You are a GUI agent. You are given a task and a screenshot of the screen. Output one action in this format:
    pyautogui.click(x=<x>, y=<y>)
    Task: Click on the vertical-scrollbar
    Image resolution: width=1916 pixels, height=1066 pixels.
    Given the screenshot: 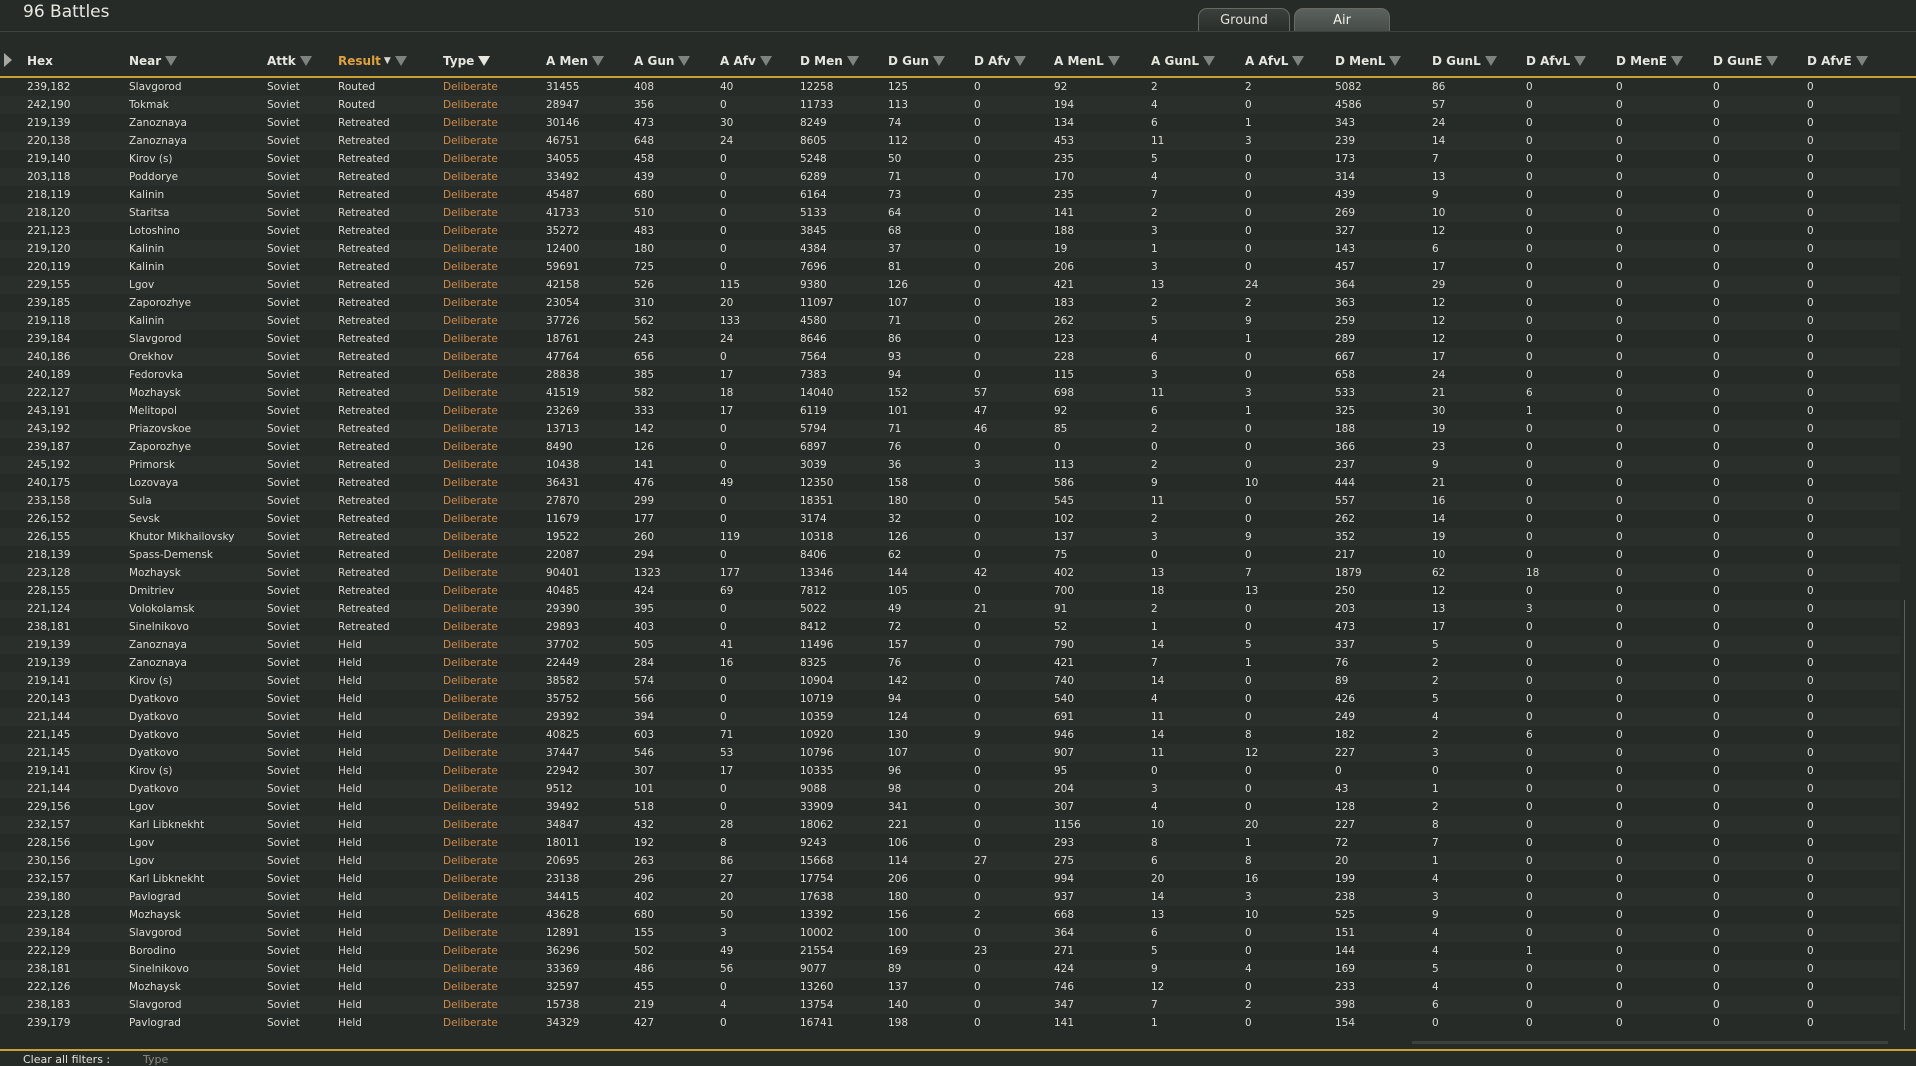 What is the action you would take?
    pyautogui.click(x=1904, y=815)
    